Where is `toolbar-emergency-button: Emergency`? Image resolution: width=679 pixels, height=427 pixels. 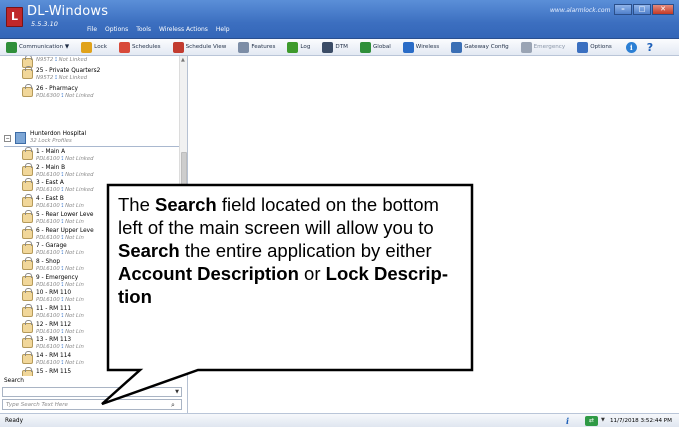
toolbar-emergency-button: Emergency is located at coordinates (543, 47).